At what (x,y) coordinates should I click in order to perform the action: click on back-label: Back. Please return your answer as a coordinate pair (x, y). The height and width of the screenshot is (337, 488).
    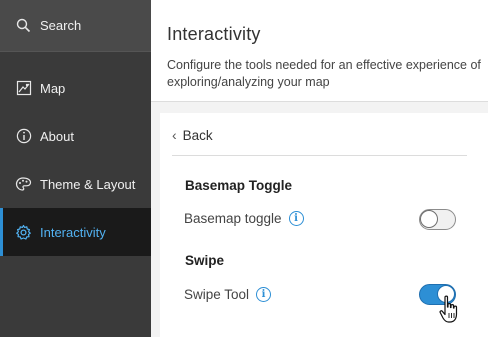
    Looking at the image, I should click on (197, 135).